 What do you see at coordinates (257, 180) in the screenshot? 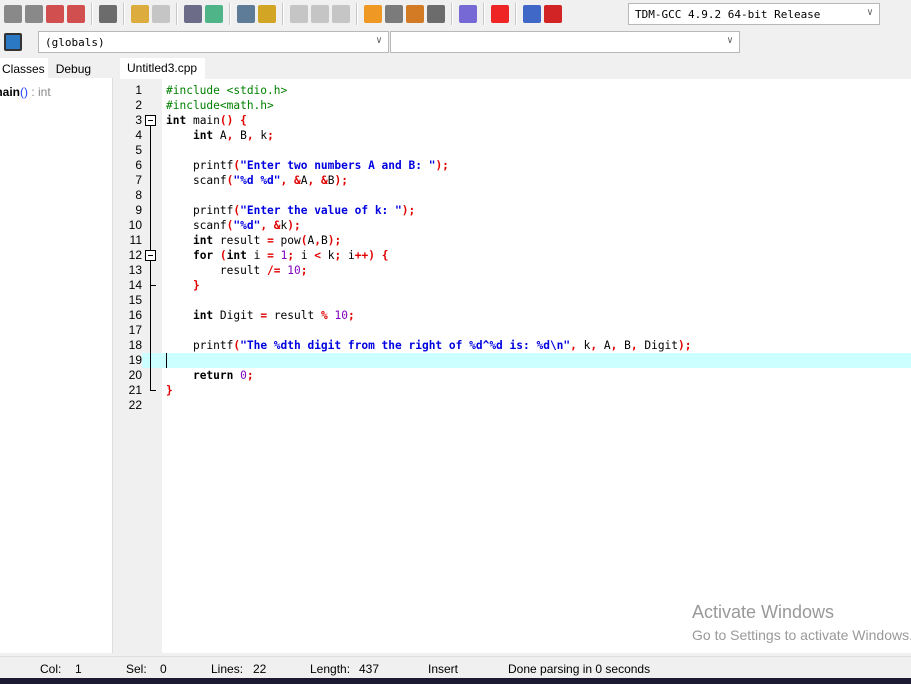
I see `code-text: scanf("%d %d", &A, &B);` at bounding box center [257, 180].